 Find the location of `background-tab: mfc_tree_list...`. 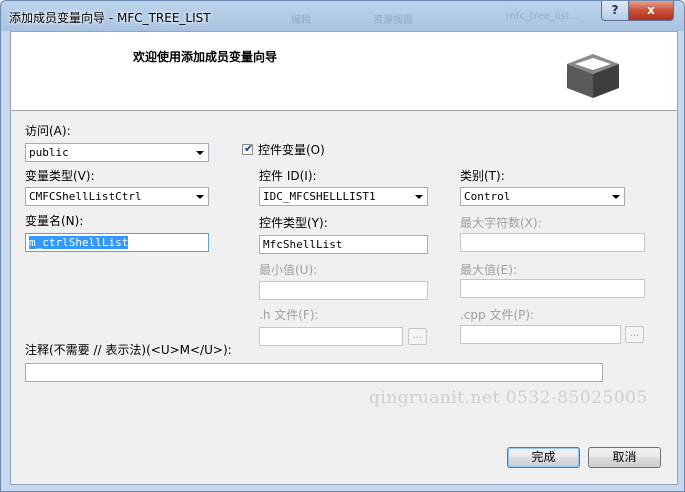

background-tab: mfc_tree_list... is located at coordinates (543, 16).